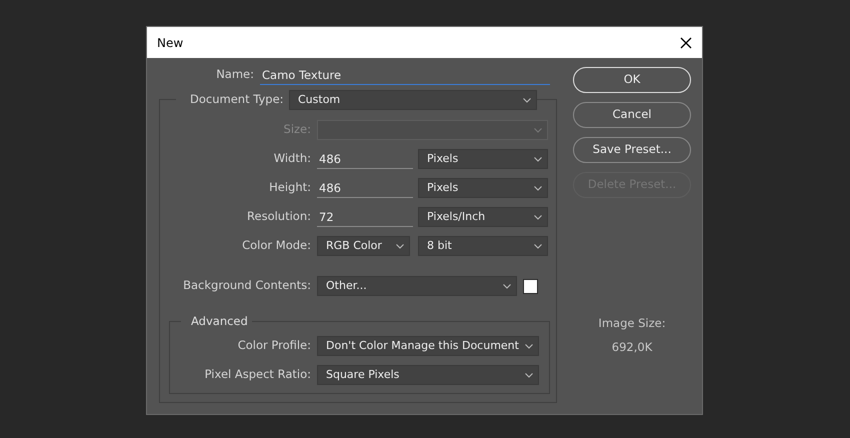  What do you see at coordinates (290, 187) in the screenshot?
I see `field-label: Height:` at bounding box center [290, 187].